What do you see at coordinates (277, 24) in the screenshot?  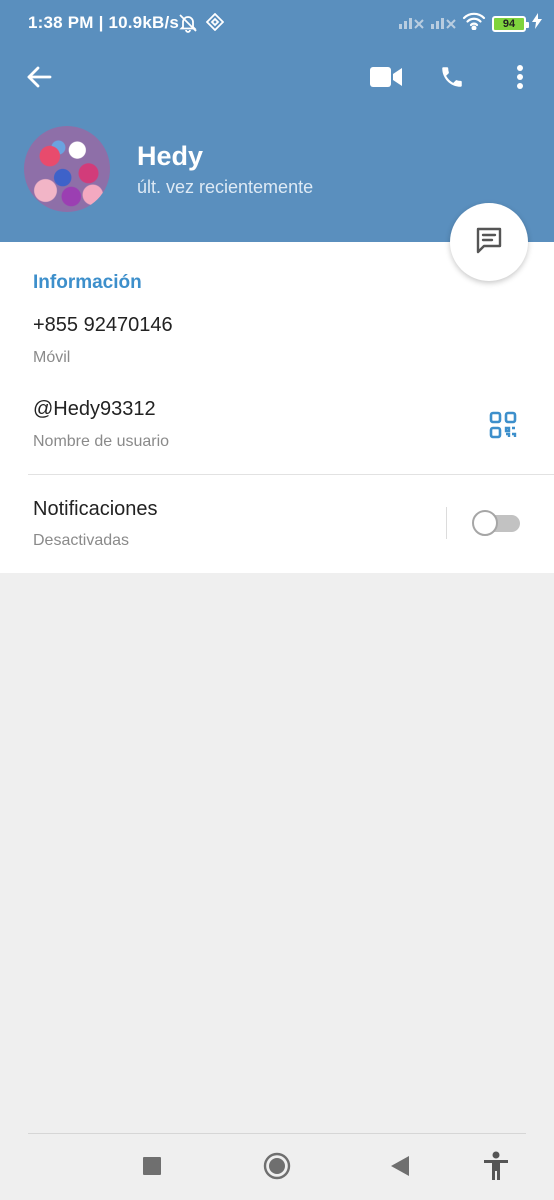 I see `status-bar: 1:38 PM | 10.9kB/s 94` at bounding box center [277, 24].